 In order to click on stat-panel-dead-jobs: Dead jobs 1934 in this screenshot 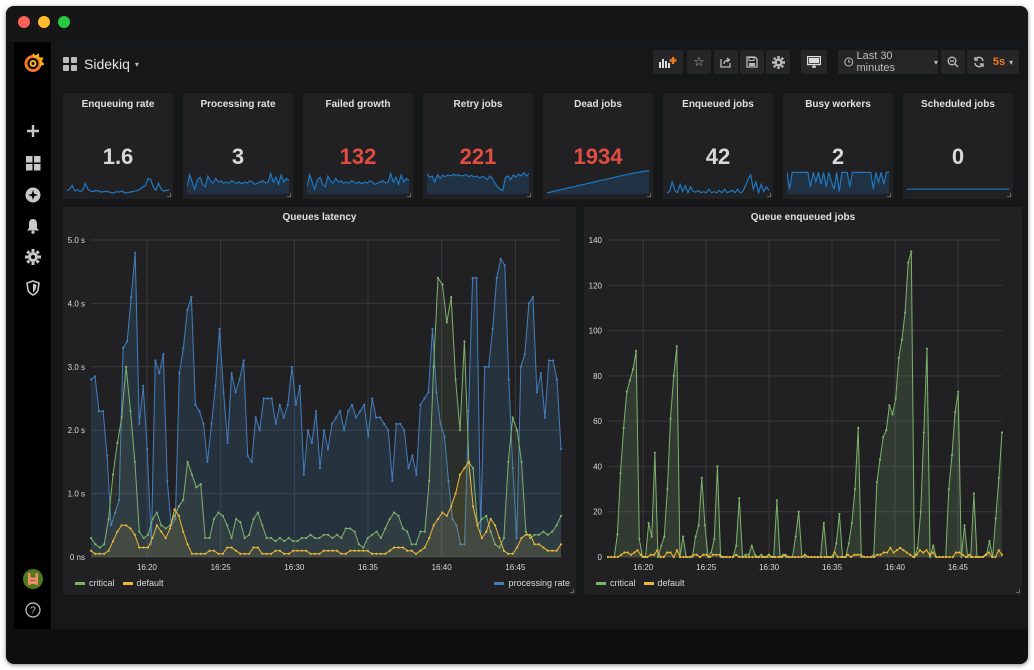, I will do `click(598, 146)`.